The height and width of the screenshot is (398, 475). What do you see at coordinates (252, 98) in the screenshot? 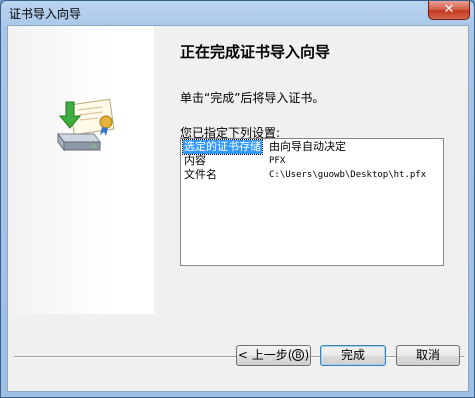
I see `instruction-text: 单击“完成”后将导入证书。` at bounding box center [252, 98].